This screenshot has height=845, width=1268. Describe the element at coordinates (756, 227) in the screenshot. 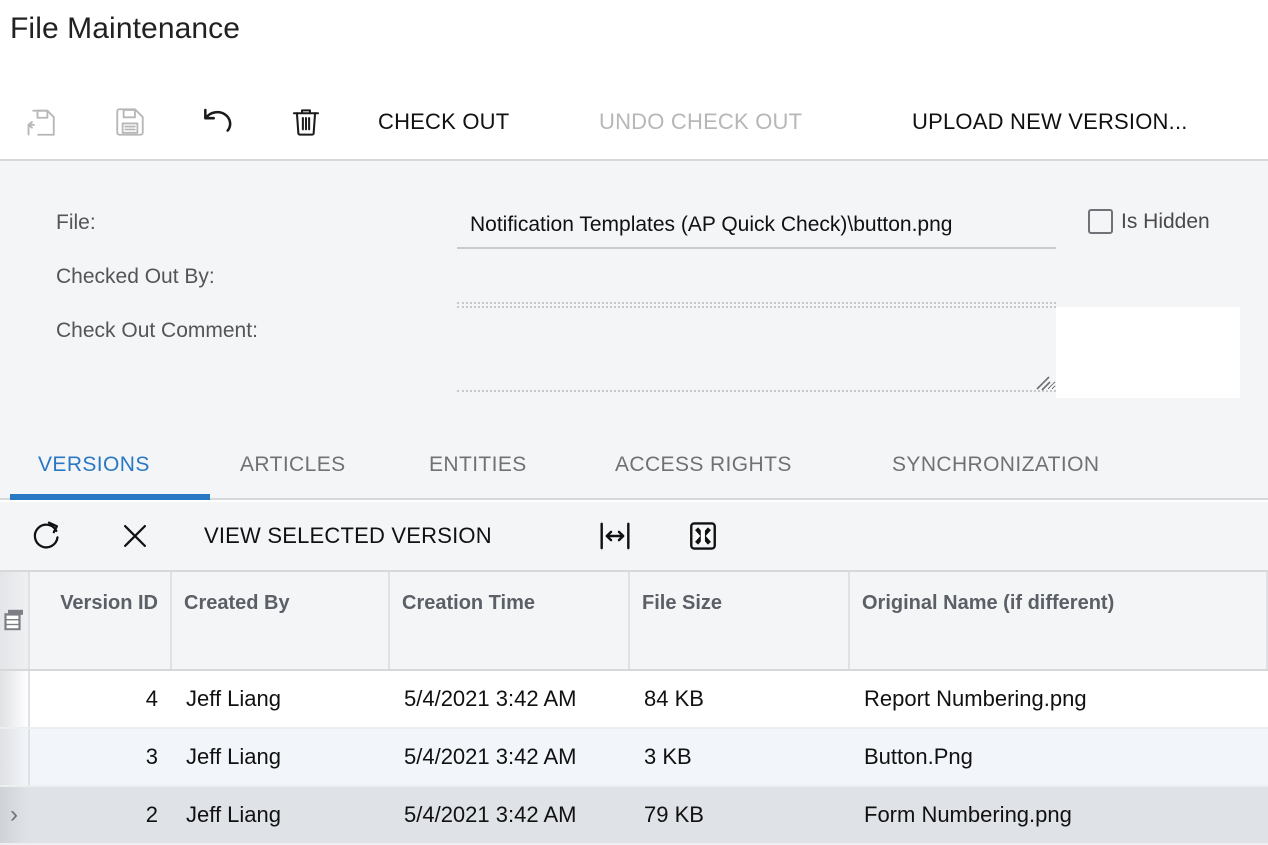

I see `file-input` at that location.